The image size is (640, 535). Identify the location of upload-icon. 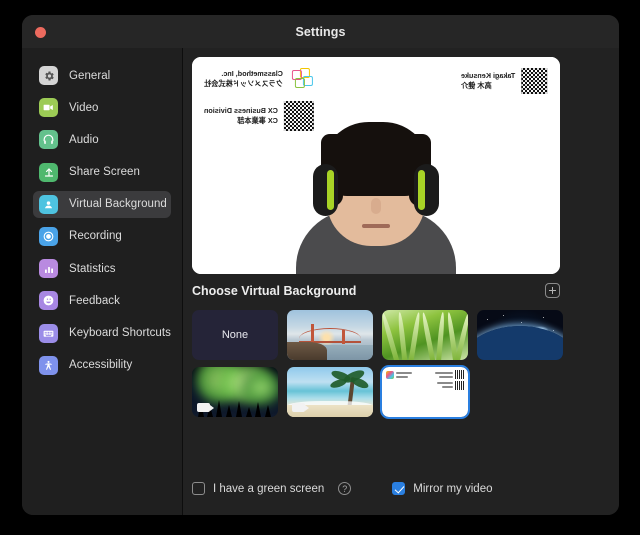
(48, 172).